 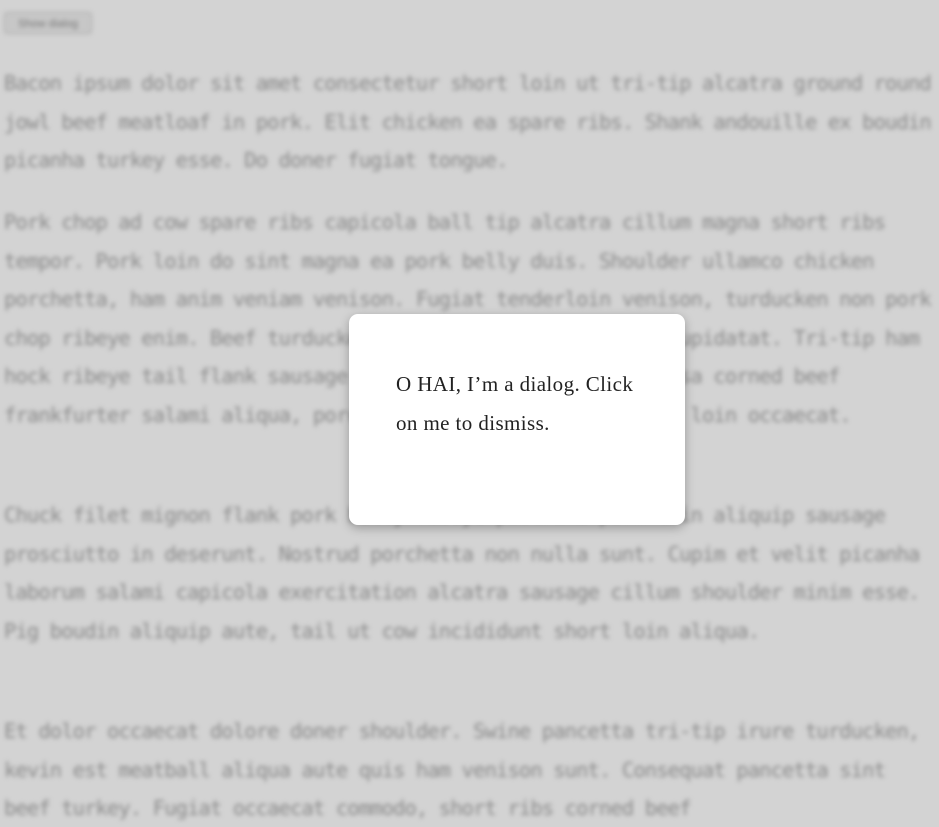 I want to click on show-dialog-button: Show dialog, so click(x=48, y=23).